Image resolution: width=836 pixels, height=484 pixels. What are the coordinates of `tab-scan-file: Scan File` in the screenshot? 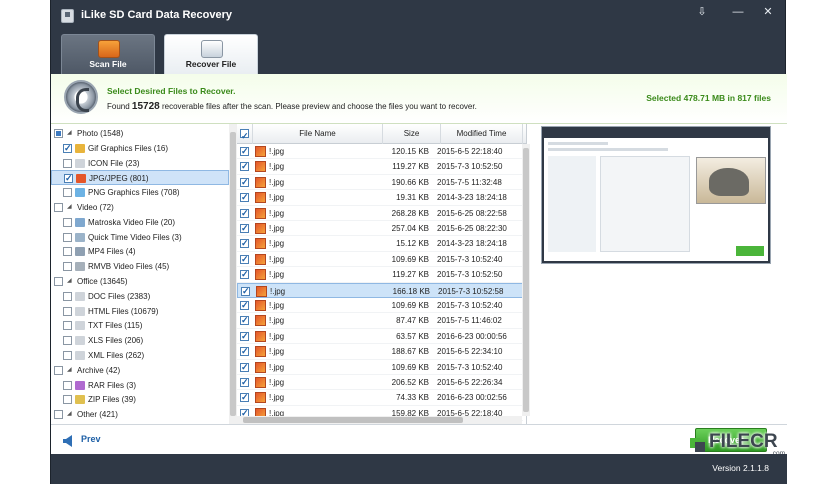 It's located at (108, 54).